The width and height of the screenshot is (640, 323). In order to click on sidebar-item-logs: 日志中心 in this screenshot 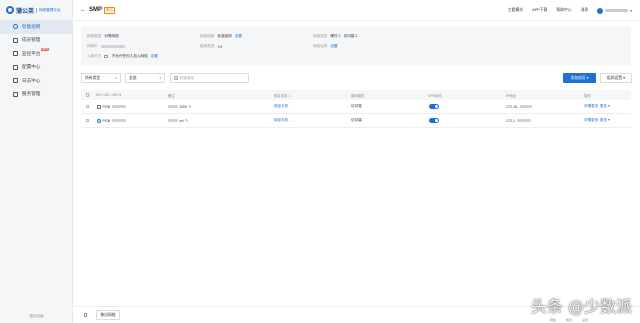, I will do `click(36, 81)`.